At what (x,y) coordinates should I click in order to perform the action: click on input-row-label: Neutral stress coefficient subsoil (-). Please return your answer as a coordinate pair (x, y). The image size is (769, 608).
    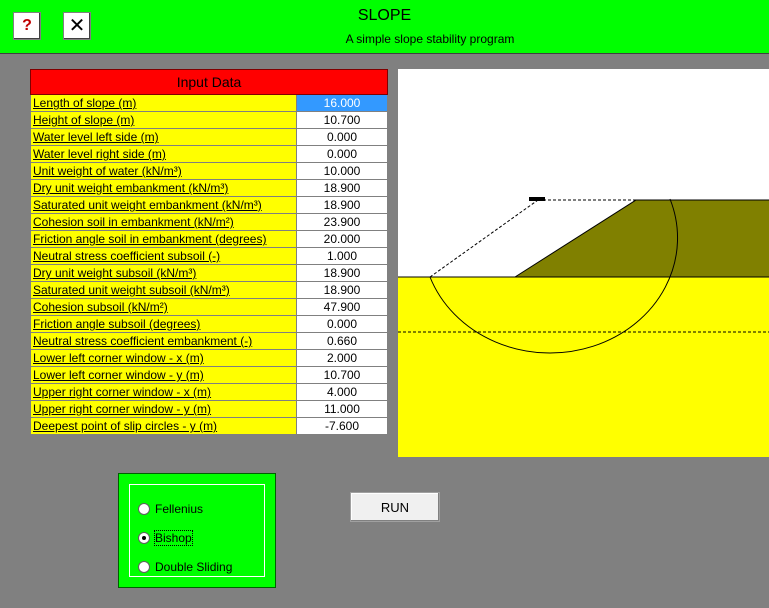
    Looking at the image, I should click on (163, 256).